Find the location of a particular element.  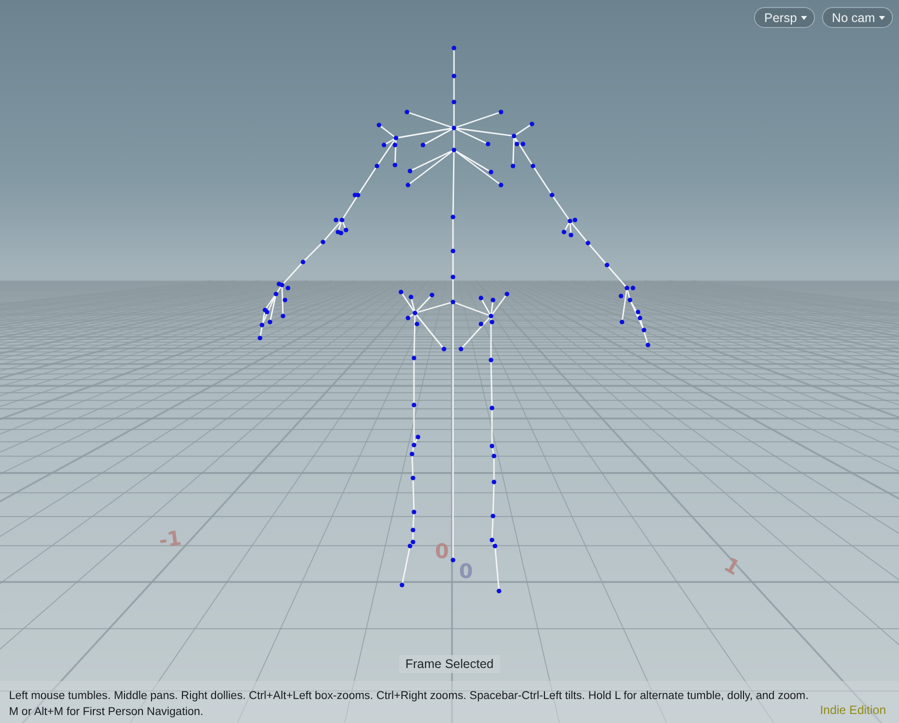

edition-label: Indie Edition is located at coordinates (853, 710).